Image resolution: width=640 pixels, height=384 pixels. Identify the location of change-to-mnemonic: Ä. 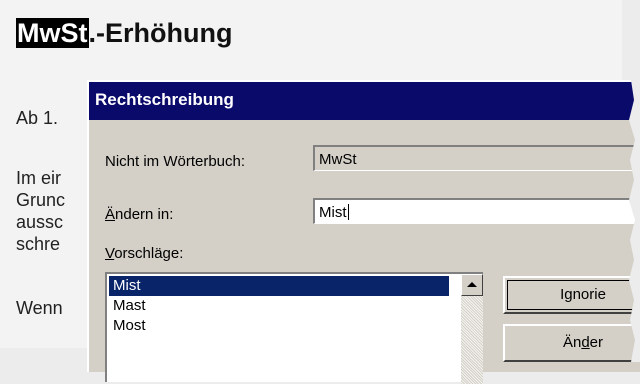
(110, 214).